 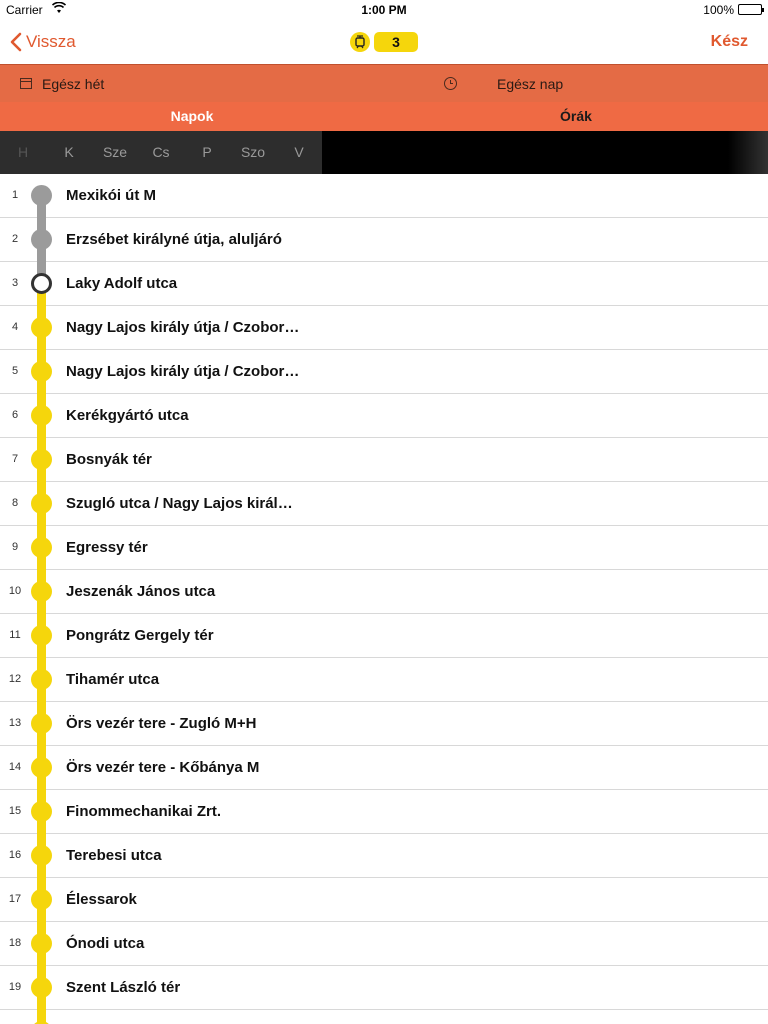 What do you see at coordinates (15, 635) in the screenshot?
I see `stop-number: 11` at bounding box center [15, 635].